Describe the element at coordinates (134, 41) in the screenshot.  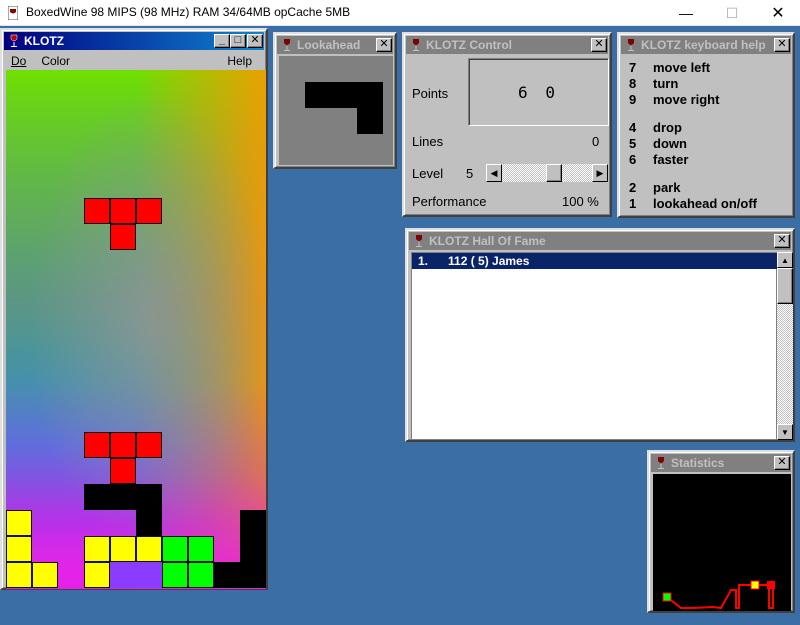
I see `klotz-title-bar: KLOTZ _ □ ✕` at that location.